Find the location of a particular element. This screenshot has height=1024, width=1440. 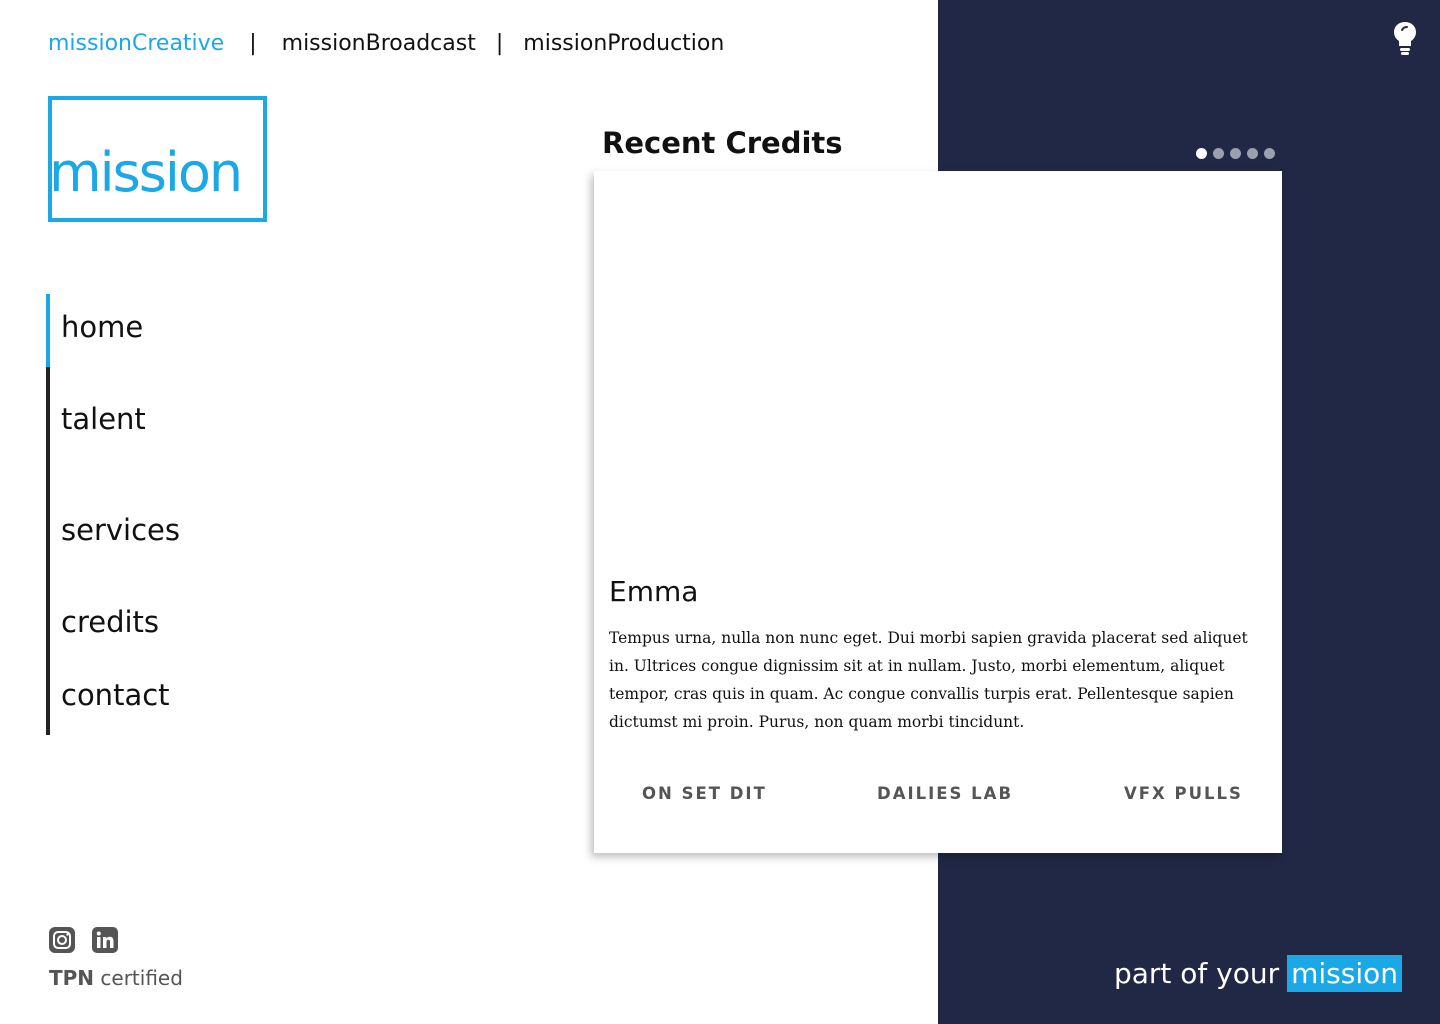

sidenav-item-label: services is located at coordinates (120, 530).